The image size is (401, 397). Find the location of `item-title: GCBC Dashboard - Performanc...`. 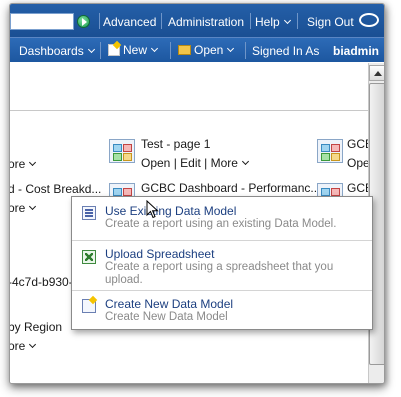

item-title: GCBC Dashboard - Performanc... is located at coordinates (230, 188).